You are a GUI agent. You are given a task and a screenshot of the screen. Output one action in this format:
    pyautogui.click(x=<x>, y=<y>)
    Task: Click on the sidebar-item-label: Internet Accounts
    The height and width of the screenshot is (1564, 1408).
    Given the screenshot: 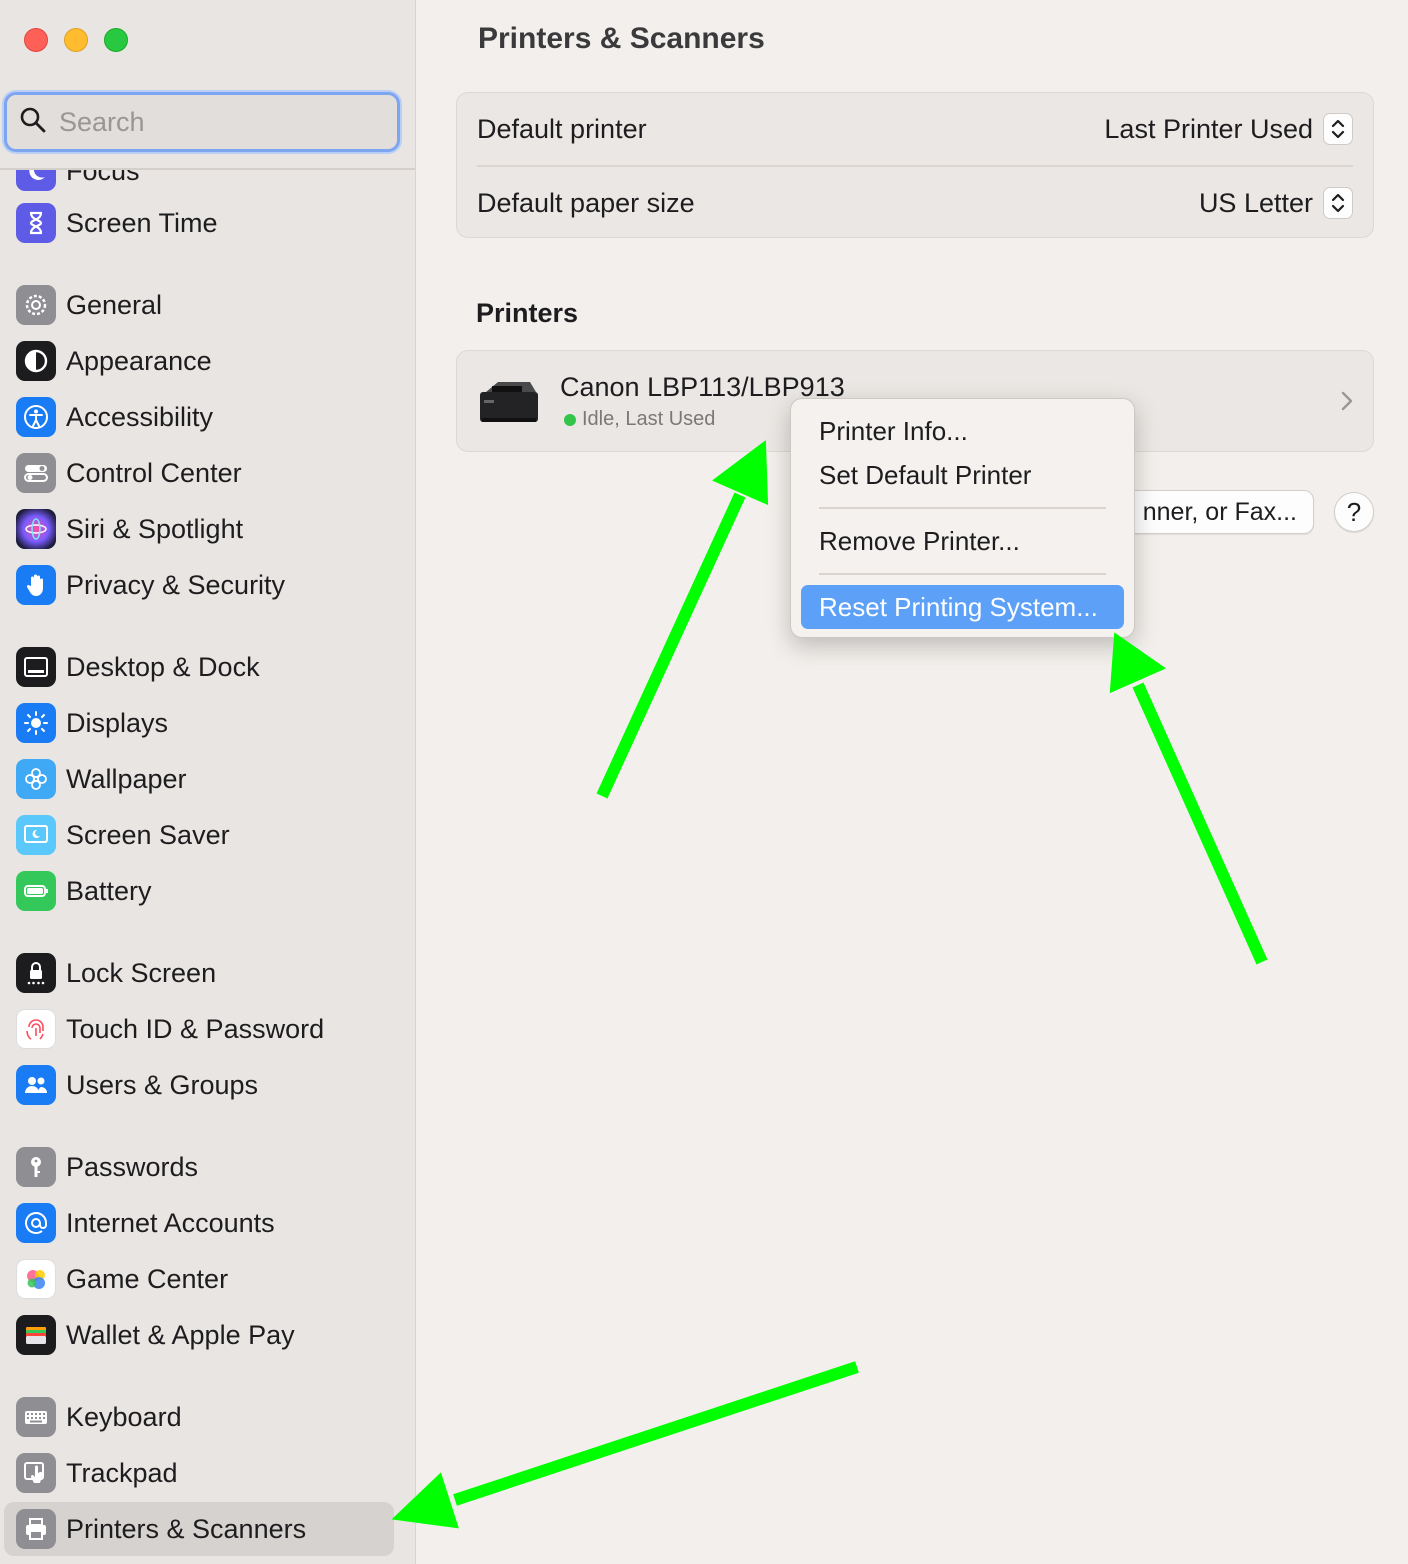 What is the action you would take?
    pyautogui.click(x=170, y=1222)
    